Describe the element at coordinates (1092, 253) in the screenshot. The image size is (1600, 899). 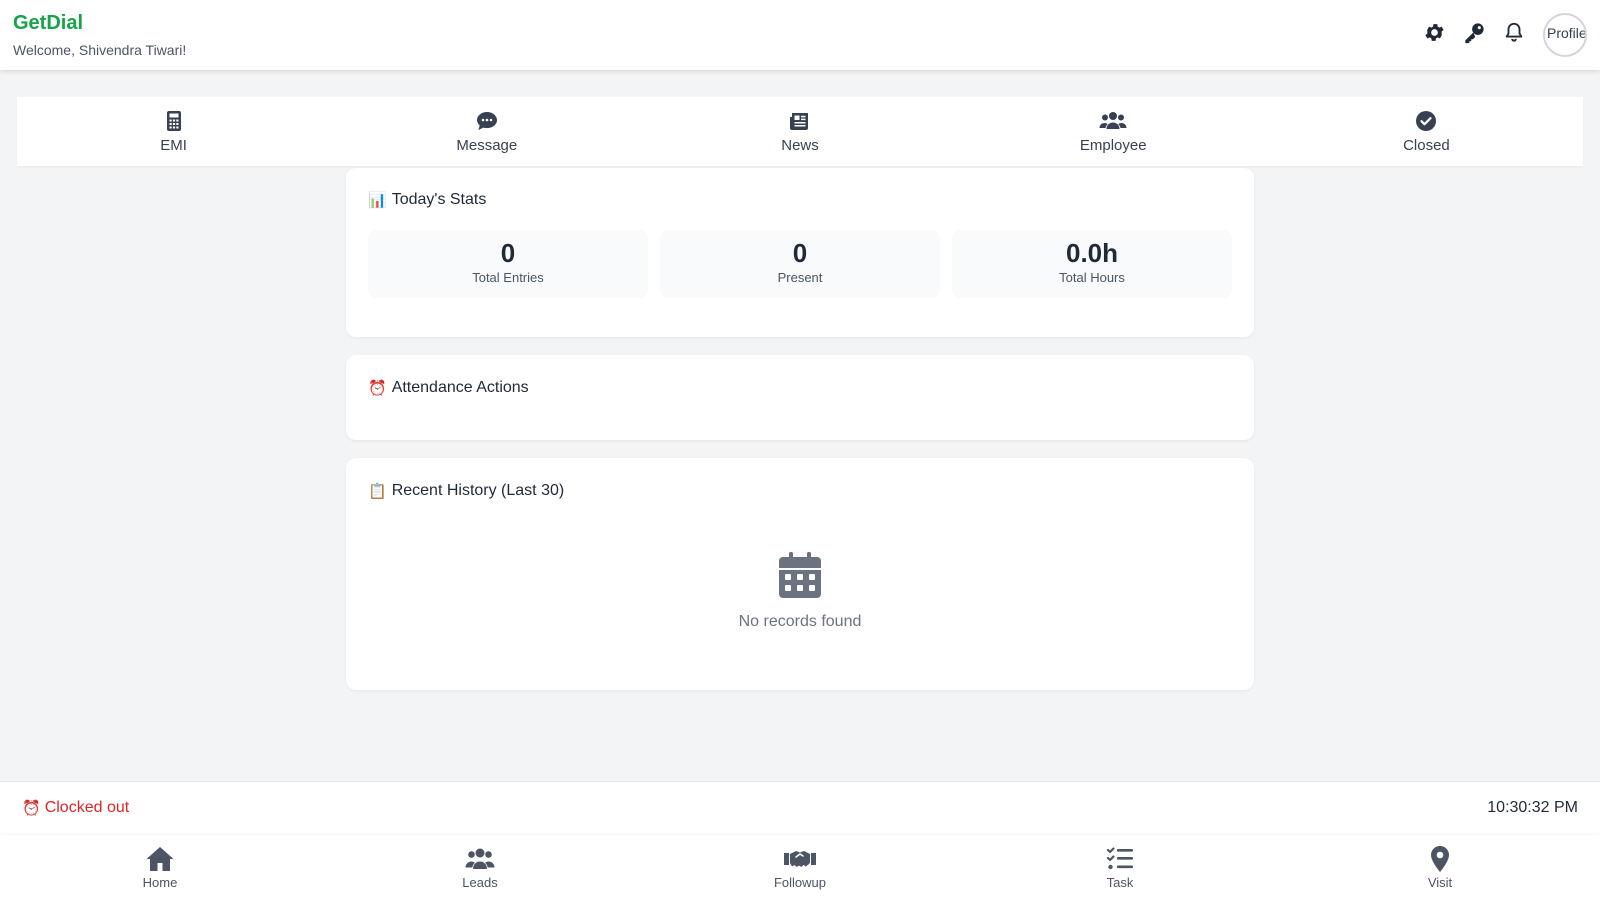
I see `stat-value: 0.0h` at that location.